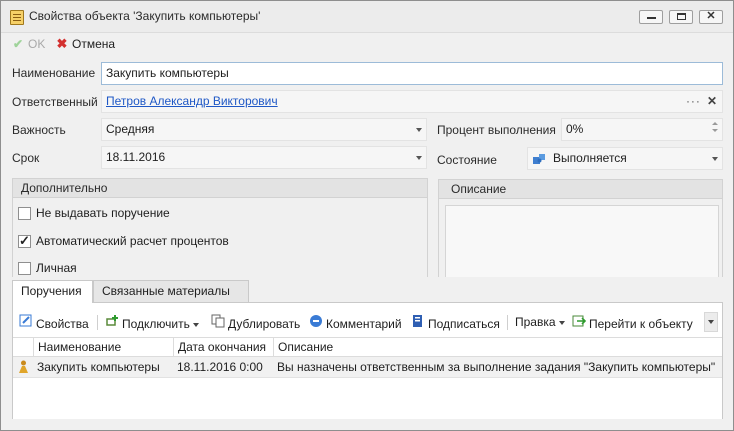  I want to click on table-empty-area, so click(367, 398).